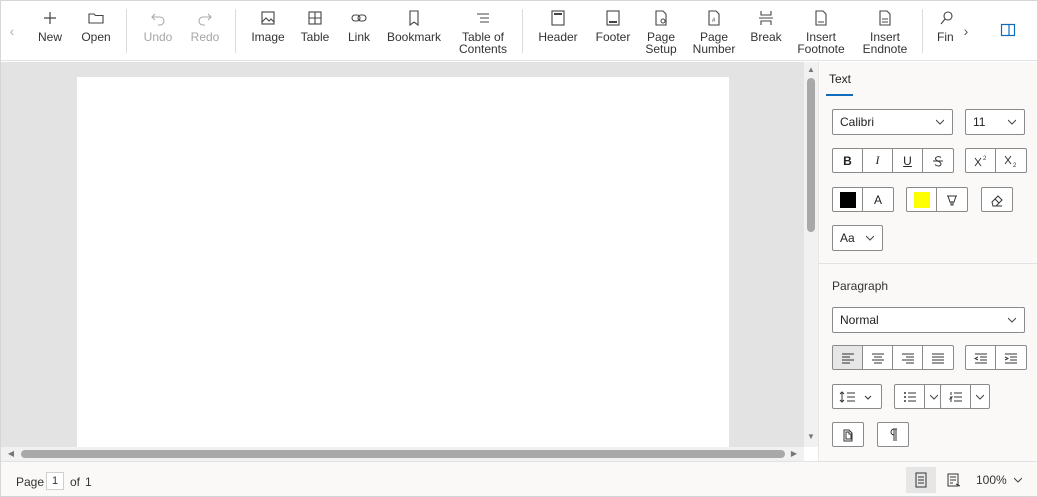 The image size is (1038, 497). What do you see at coordinates (315, 37) in the screenshot?
I see `table-label: Table` at bounding box center [315, 37].